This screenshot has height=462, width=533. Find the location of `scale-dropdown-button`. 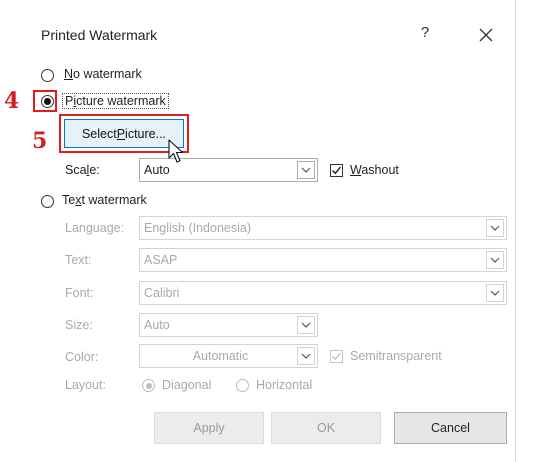

scale-dropdown-button is located at coordinates (306, 170).